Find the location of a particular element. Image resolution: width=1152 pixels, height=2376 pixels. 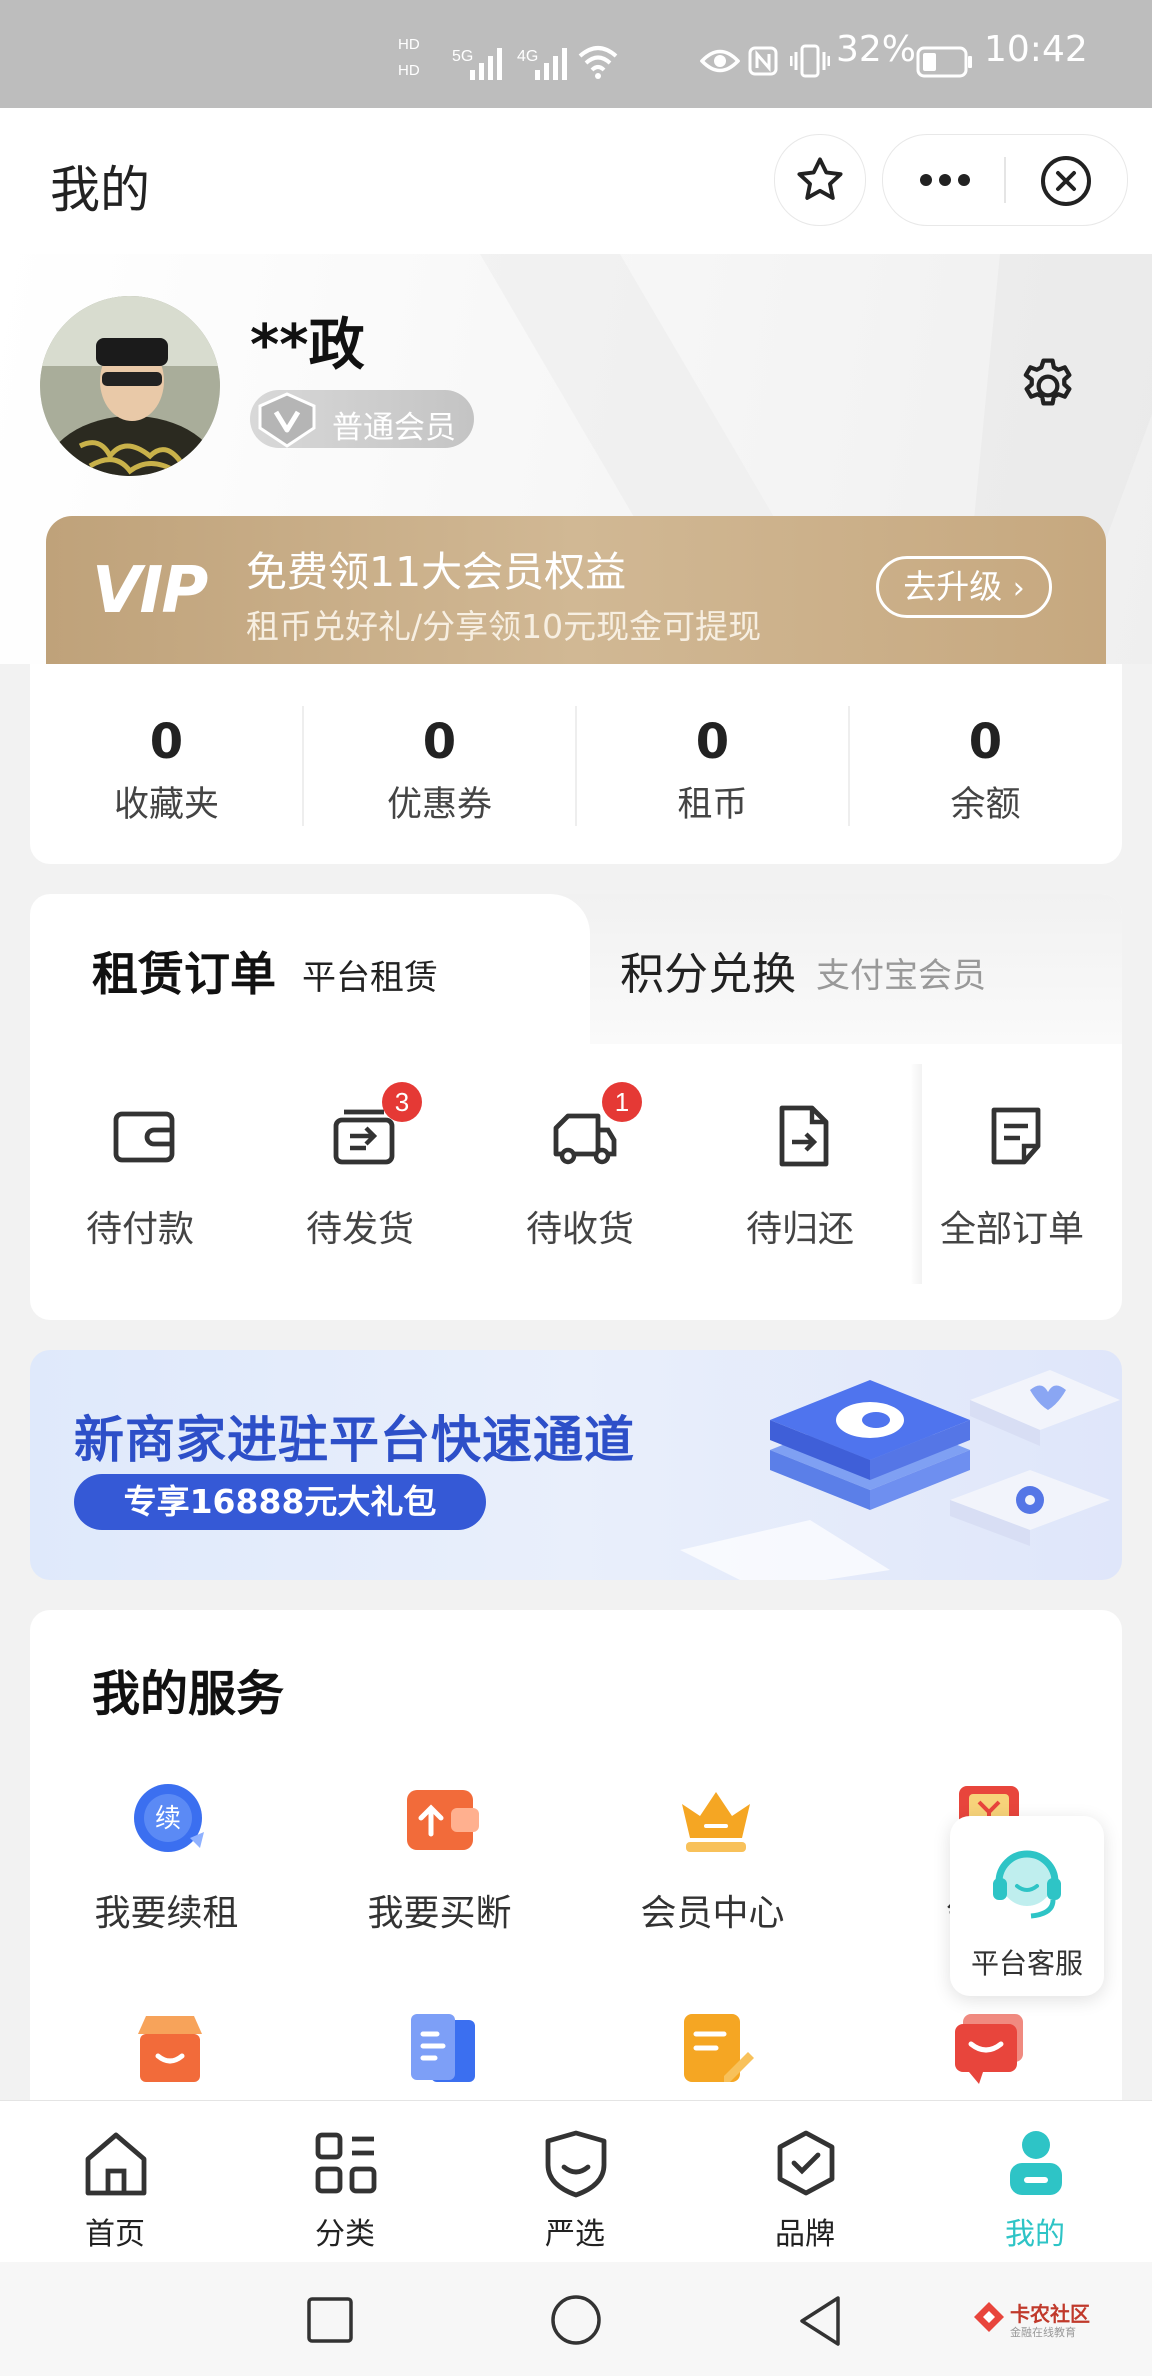

stat-coupons: 0 优惠券 is located at coordinates (439, 764).